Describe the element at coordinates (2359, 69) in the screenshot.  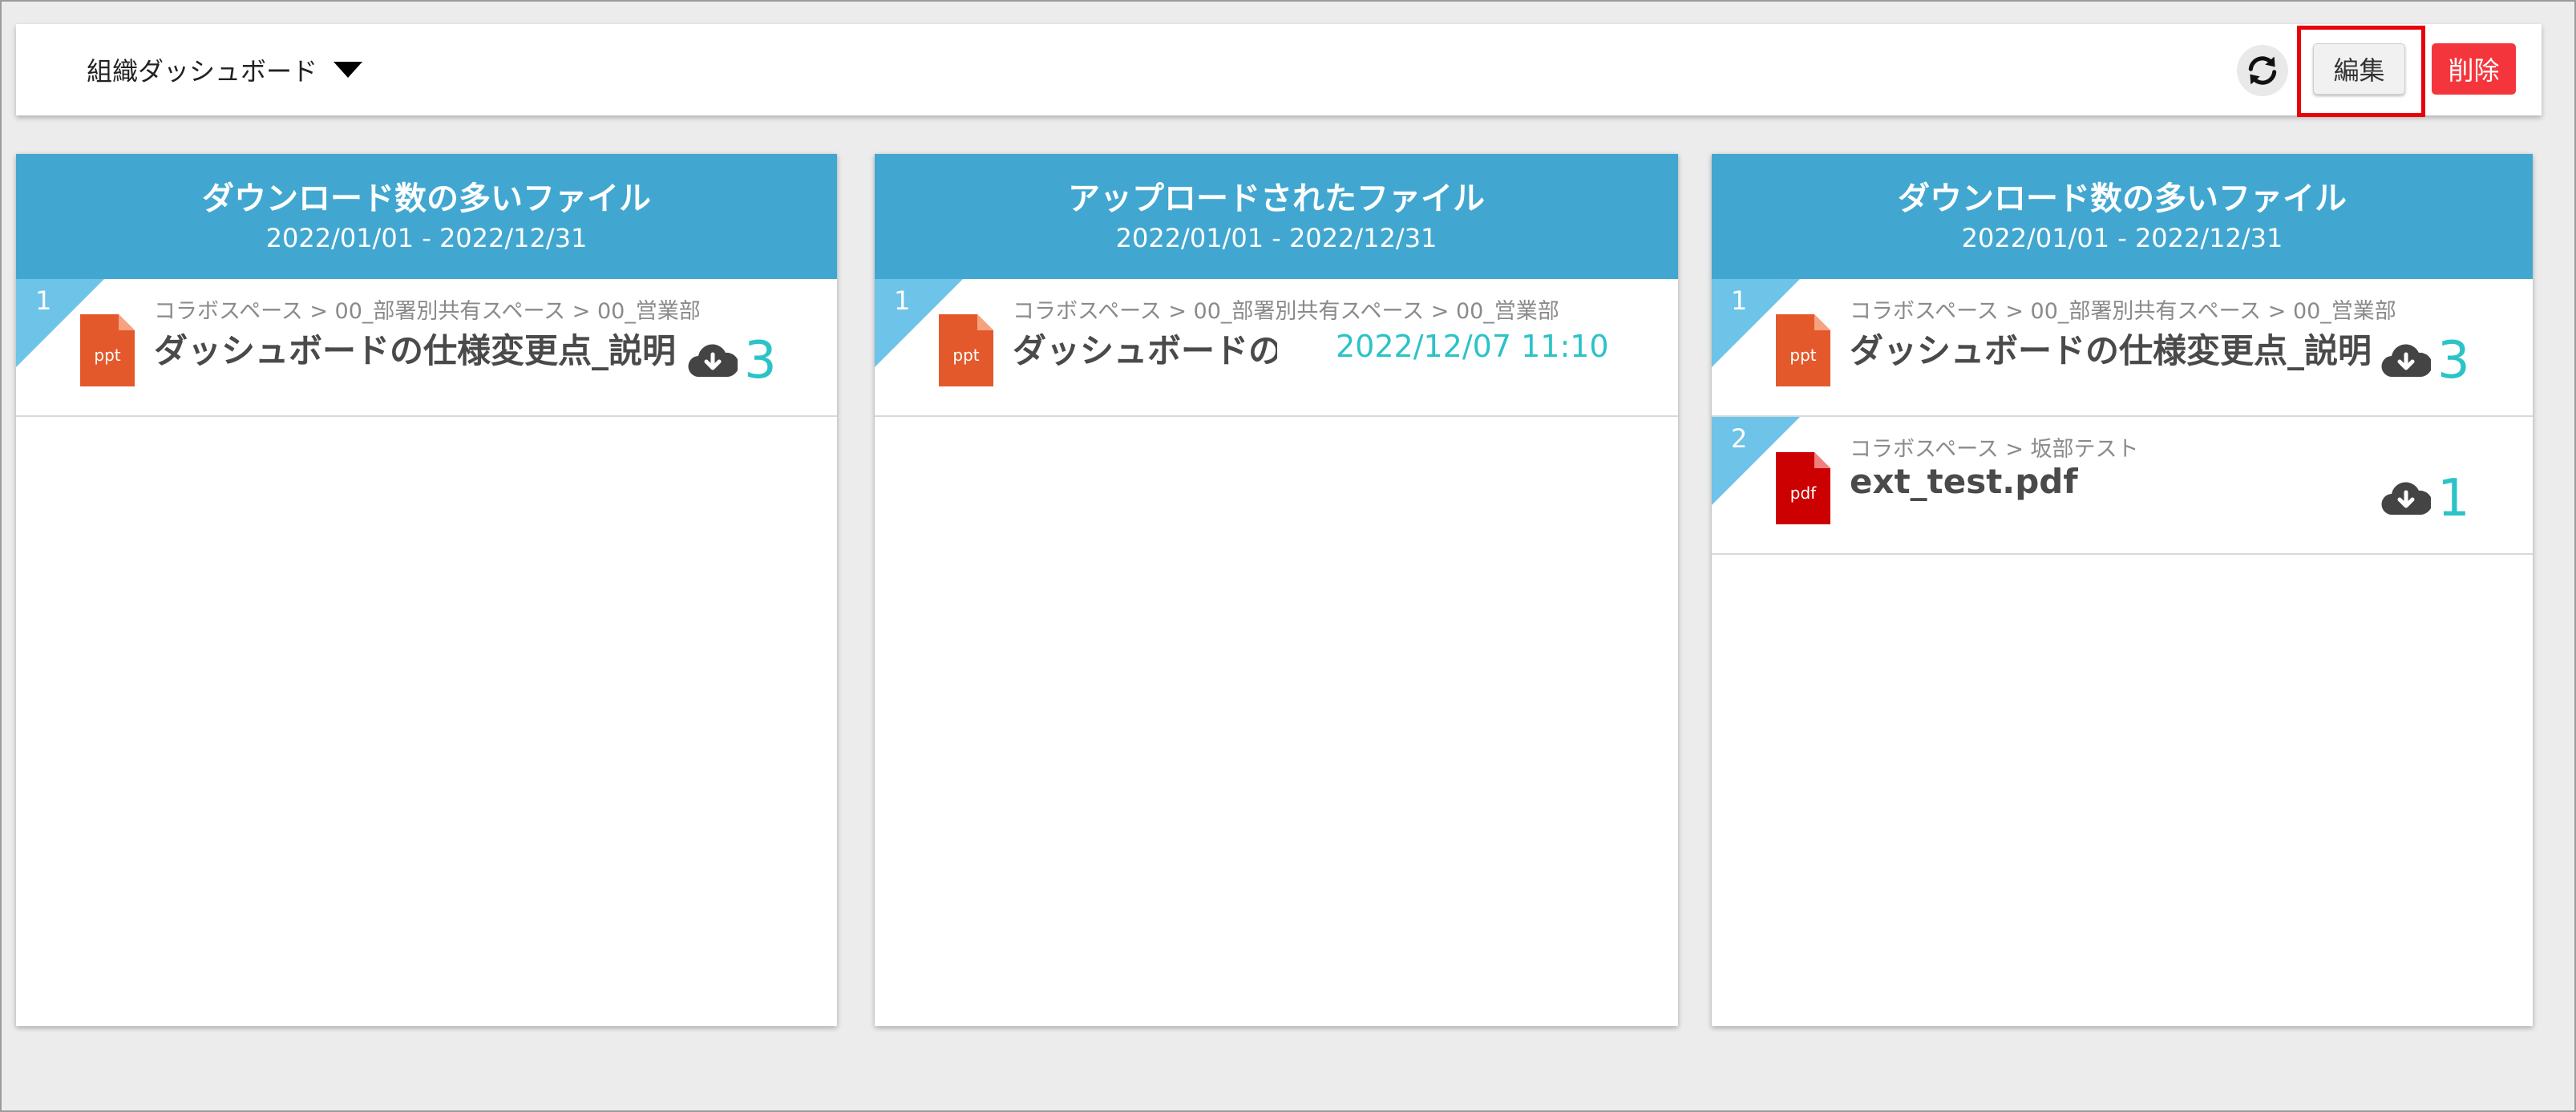
I see `edit-button: 編集` at that location.